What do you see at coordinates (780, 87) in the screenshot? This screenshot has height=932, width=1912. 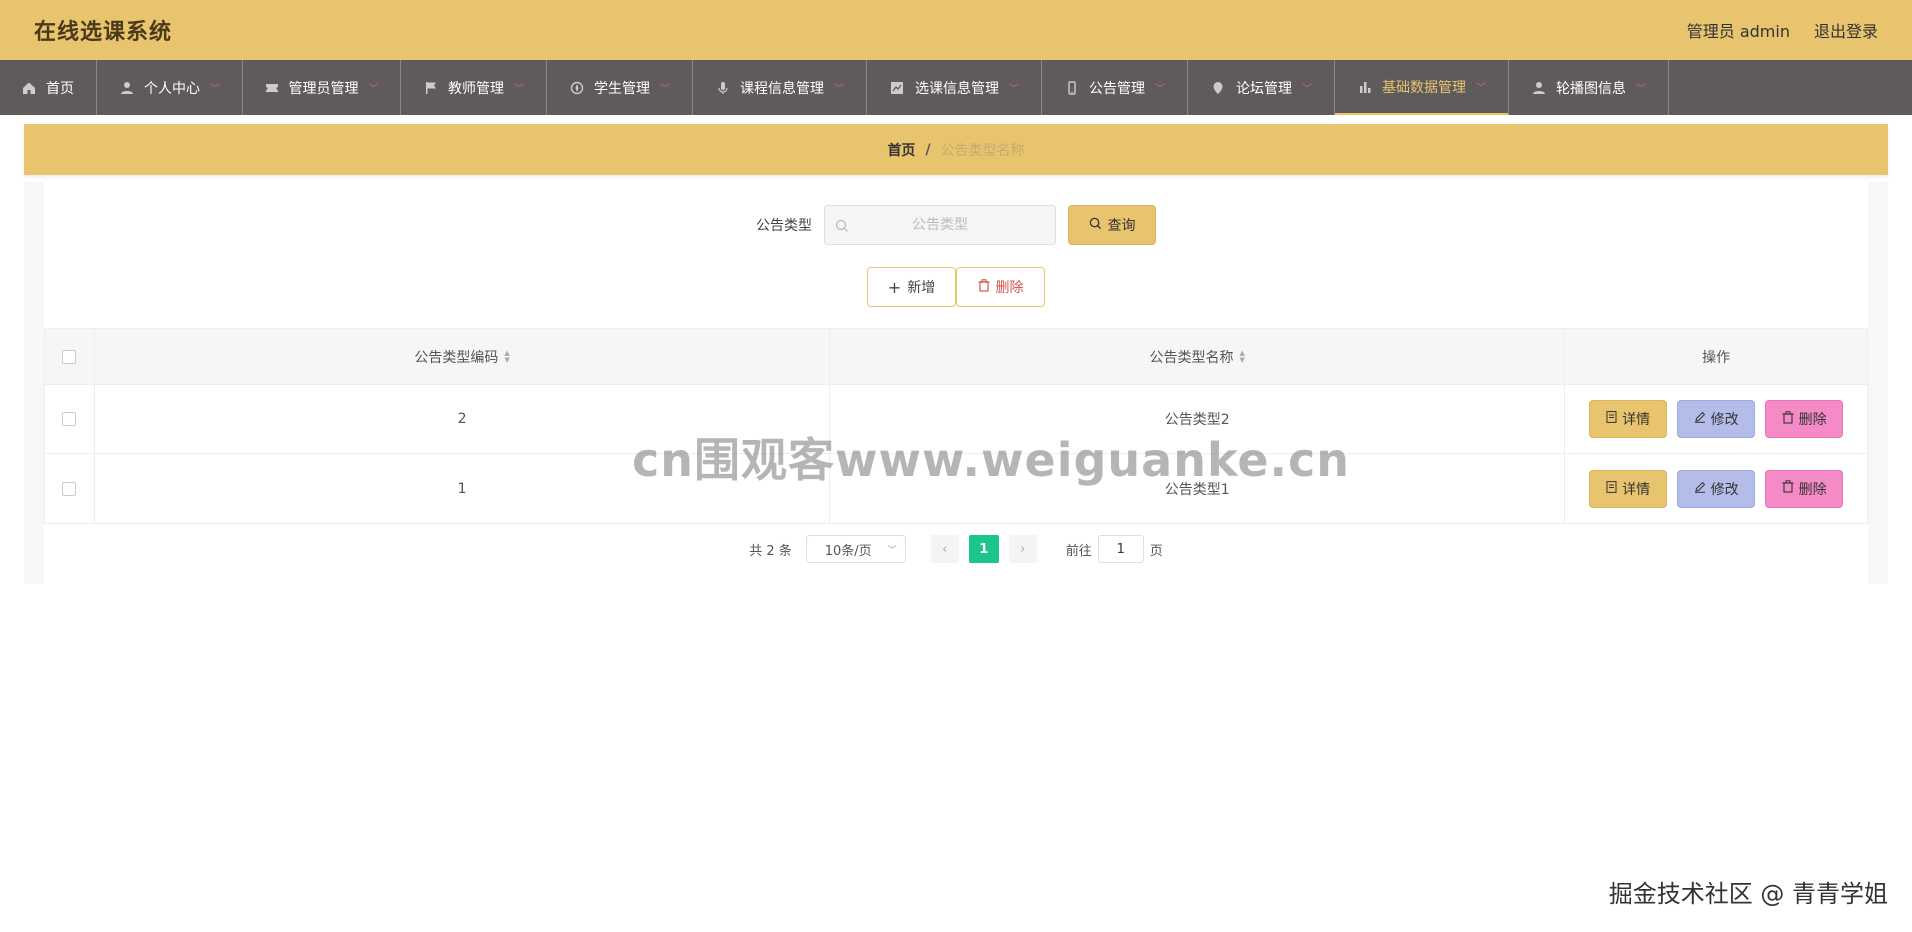 I see `nav-item-5: 课程信息管理 ﹀` at bounding box center [780, 87].